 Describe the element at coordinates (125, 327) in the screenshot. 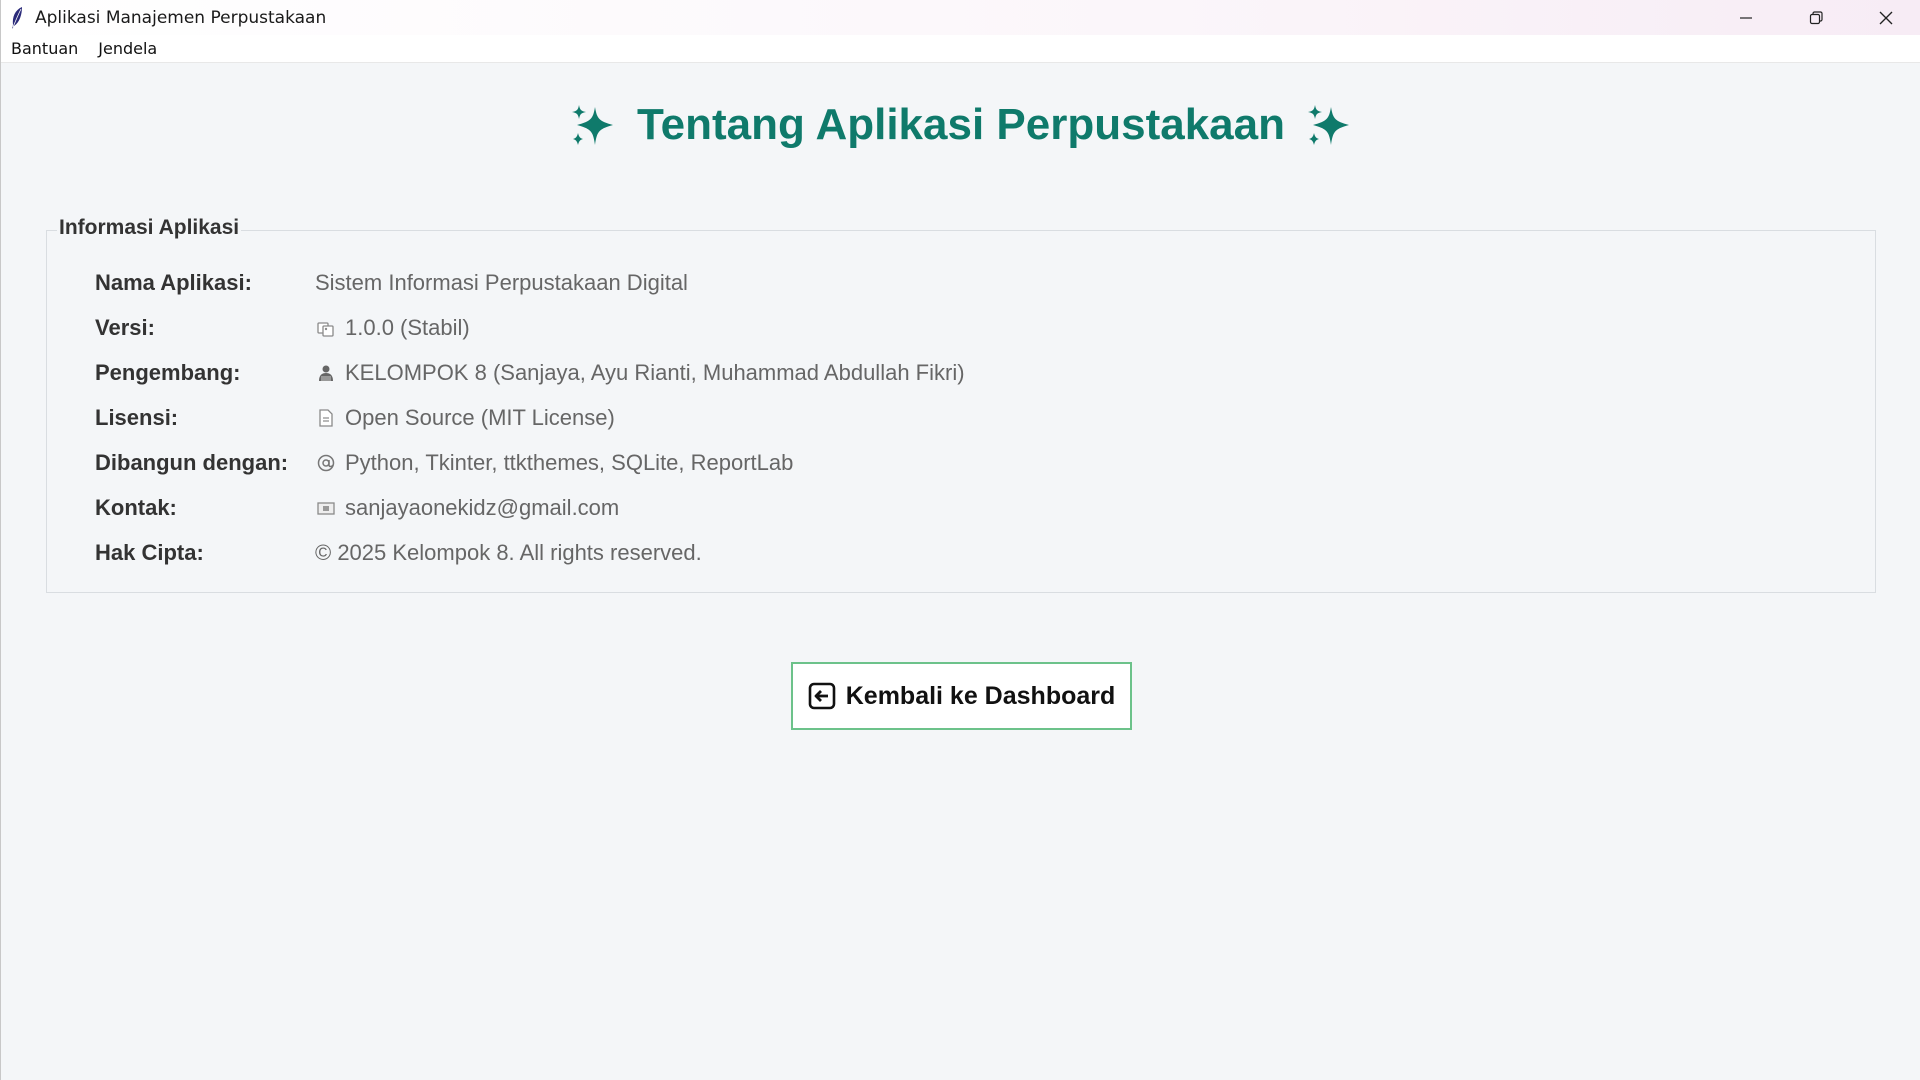

I see `info-label: Versi:` at that location.